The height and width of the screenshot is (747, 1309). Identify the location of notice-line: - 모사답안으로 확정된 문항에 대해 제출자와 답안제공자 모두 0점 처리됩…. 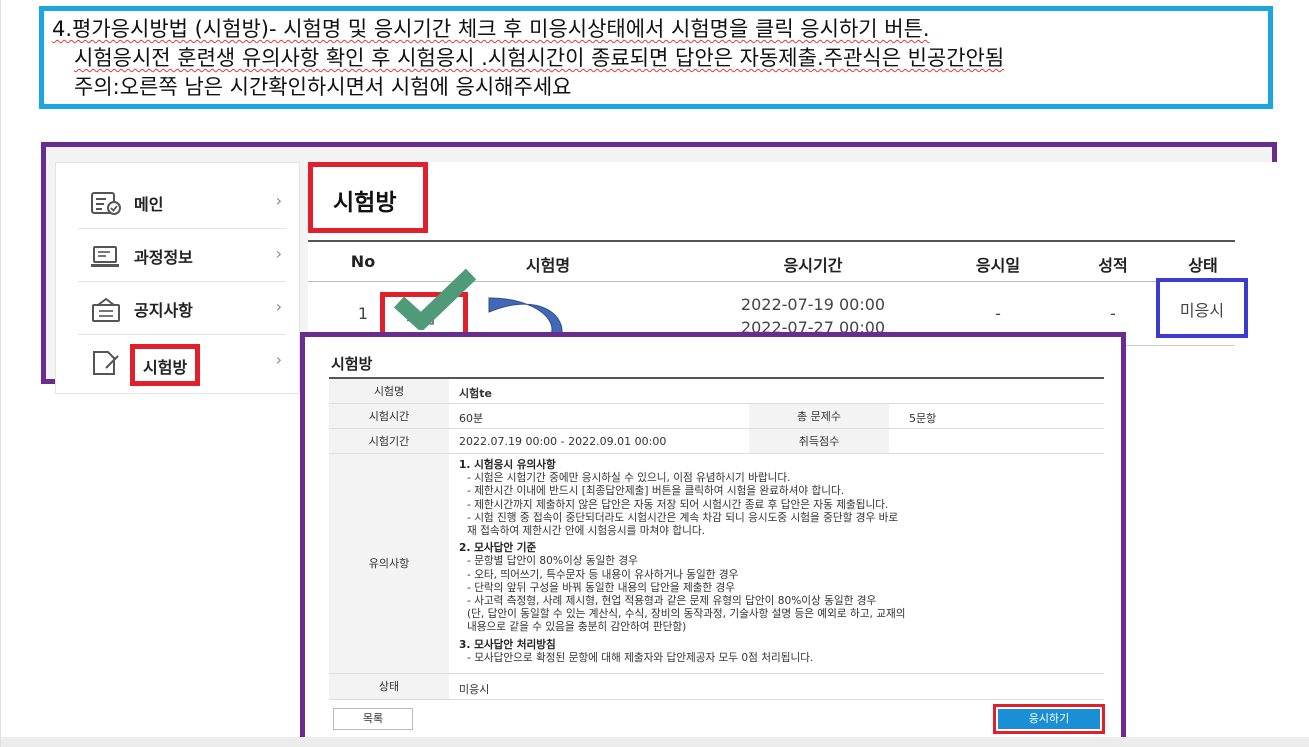
(640, 657).